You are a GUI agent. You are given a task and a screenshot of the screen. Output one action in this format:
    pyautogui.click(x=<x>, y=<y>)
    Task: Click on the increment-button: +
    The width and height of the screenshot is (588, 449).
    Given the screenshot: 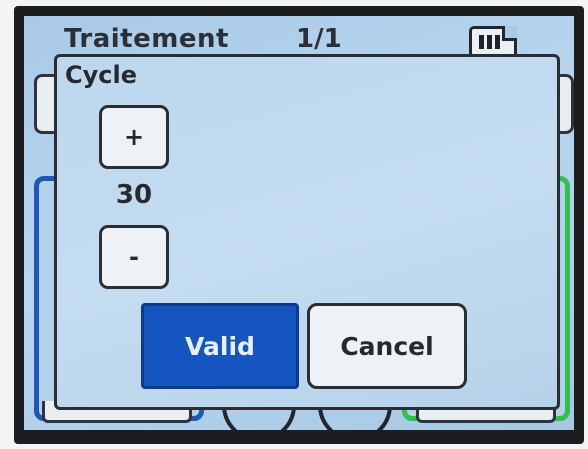 What is the action you would take?
    pyautogui.click(x=134, y=137)
    